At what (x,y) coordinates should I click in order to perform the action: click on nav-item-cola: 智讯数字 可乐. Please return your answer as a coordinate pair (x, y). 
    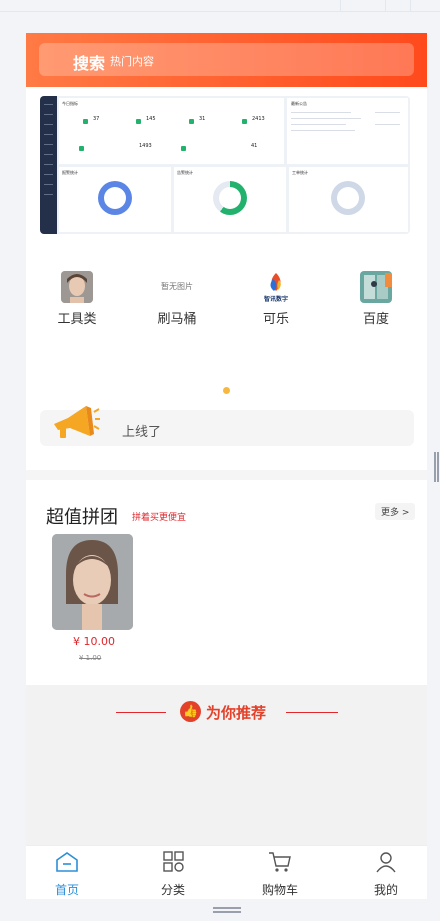
    Looking at the image, I should click on (276, 299).